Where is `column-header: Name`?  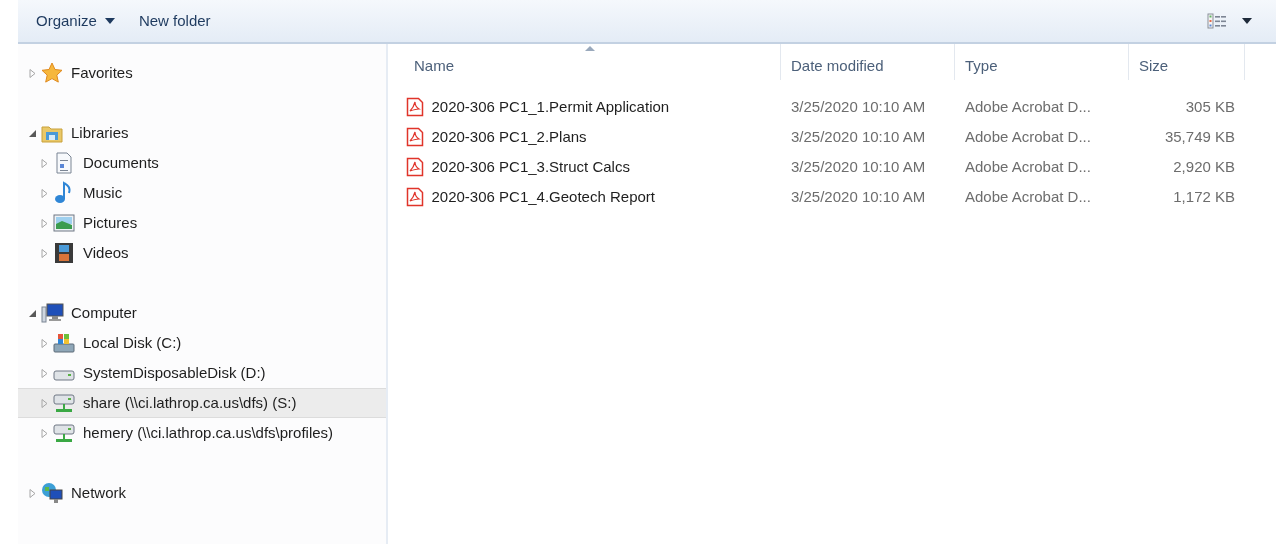 column-header: Name is located at coordinates (584, 62).